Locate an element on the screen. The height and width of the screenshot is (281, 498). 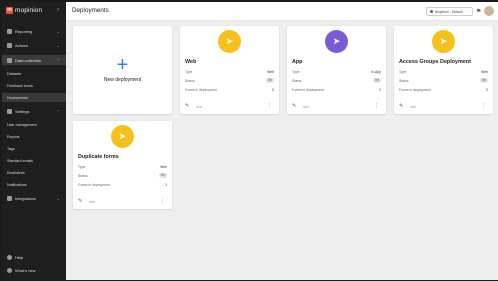
bell-icon: ⚑ is located at coordinates (478, 11).